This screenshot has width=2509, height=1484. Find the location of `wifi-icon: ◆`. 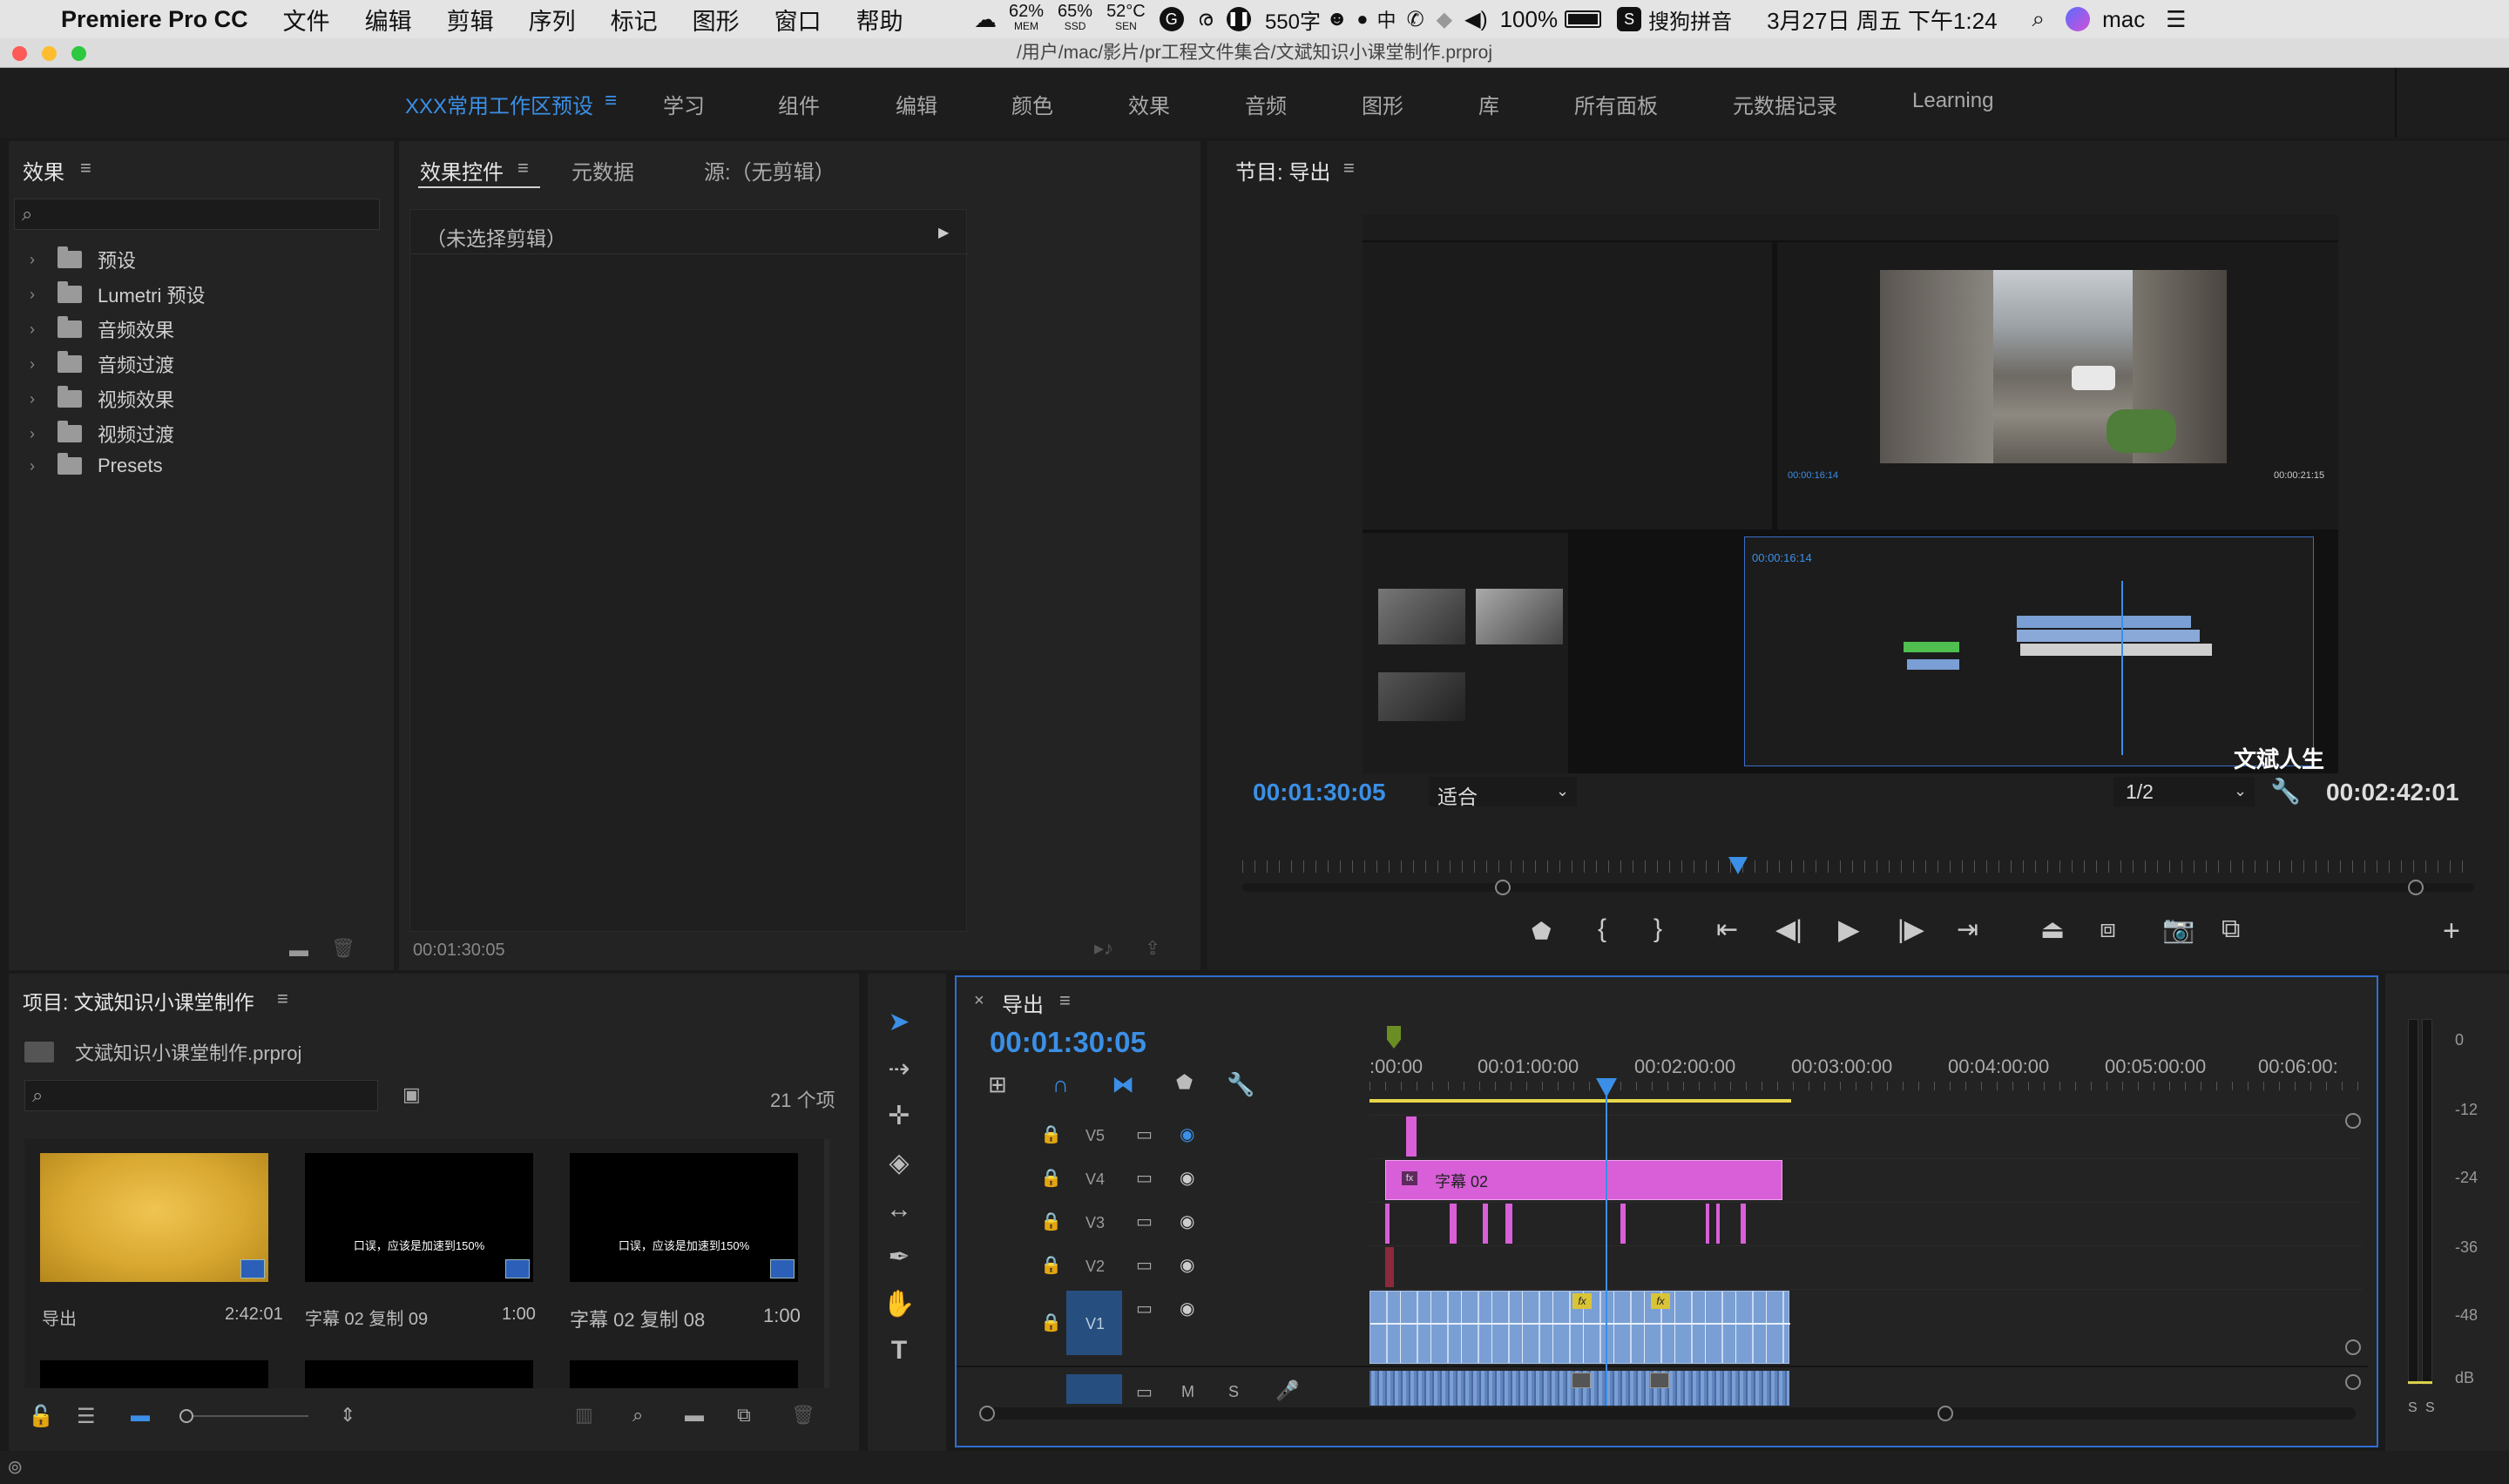

wifi-icon: ◆ is located at coordinates (1444, 19).